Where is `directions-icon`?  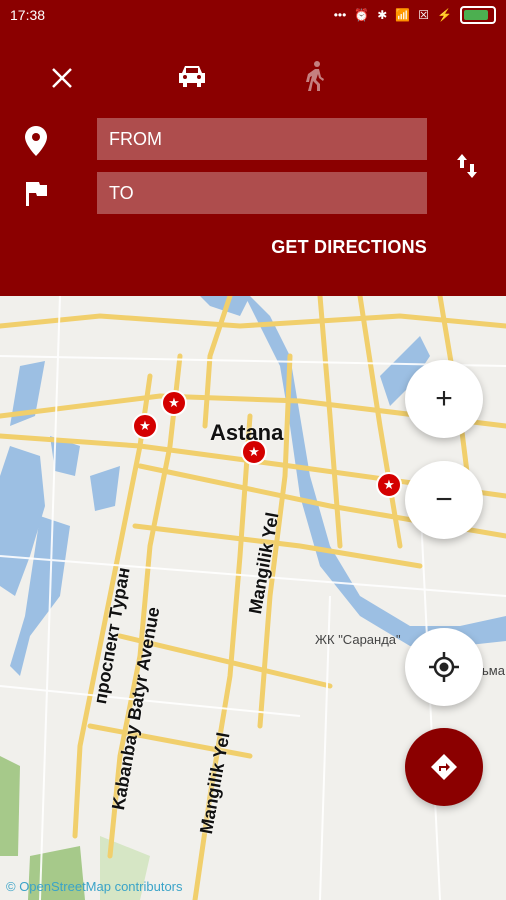 directions-icon is located at coordinates (444, 767).